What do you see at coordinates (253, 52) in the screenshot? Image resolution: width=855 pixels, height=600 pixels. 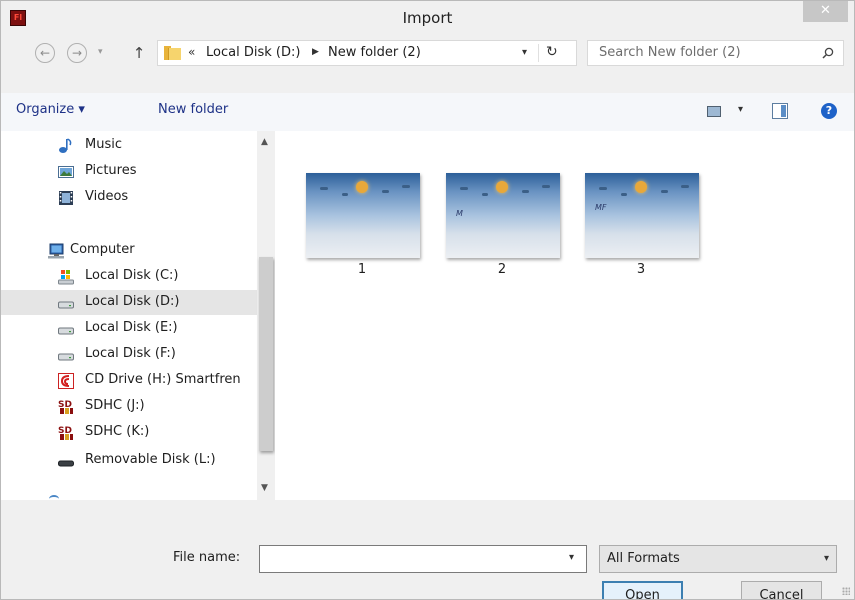 I see `breadcrumb-local-disk-d: Local Disk (D:)` at bounding box center [253, 52].